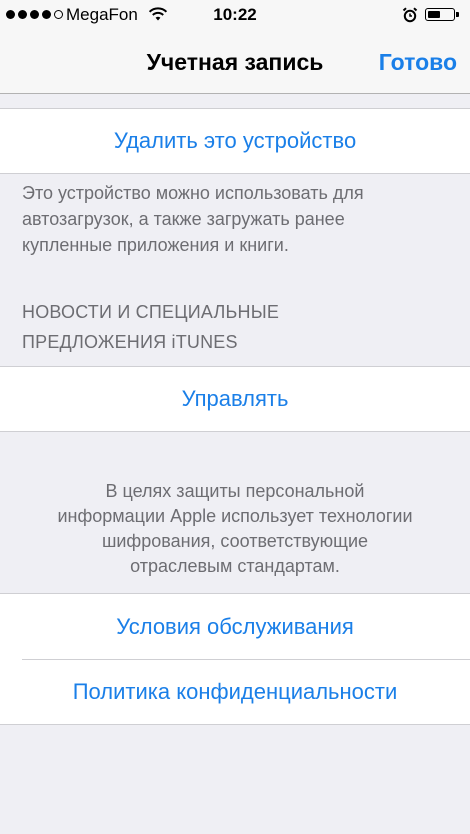 The width and height of the screenshot is (470, 834). Describe the element at coordinates (155, 245) in the screenshot. I see `device-footer-line: купленные приложения и книги.` at that location.